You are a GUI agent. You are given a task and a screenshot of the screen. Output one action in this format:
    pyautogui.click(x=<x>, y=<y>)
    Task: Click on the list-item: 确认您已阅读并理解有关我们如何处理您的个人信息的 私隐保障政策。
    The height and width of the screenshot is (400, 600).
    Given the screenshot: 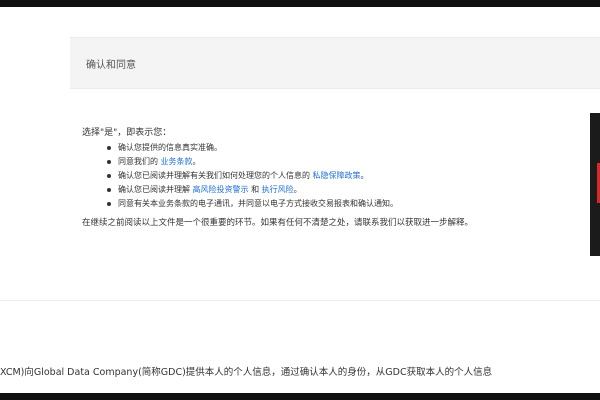 What is the action you would take?
    pyautogui.click(x=332, y=176)
    